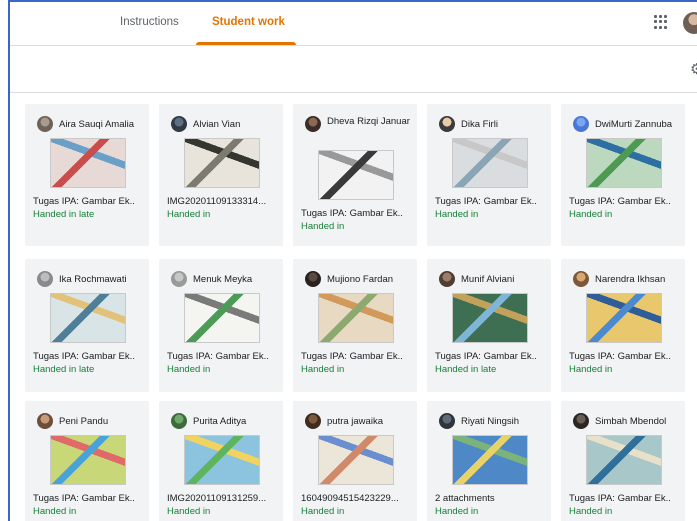 The image size is (697, 521). I want to click on student-name: Aira Sauqi Amalia, so click(96, 124).